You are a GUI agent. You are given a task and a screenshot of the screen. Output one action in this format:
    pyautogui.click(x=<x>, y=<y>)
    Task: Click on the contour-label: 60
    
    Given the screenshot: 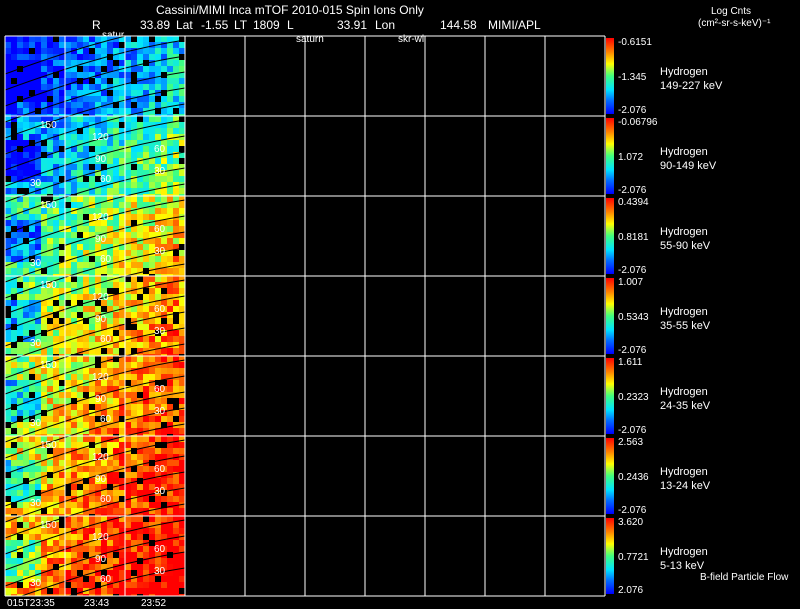 What is the action you would take?
    pyautogui.click(x=106, y=259)
    